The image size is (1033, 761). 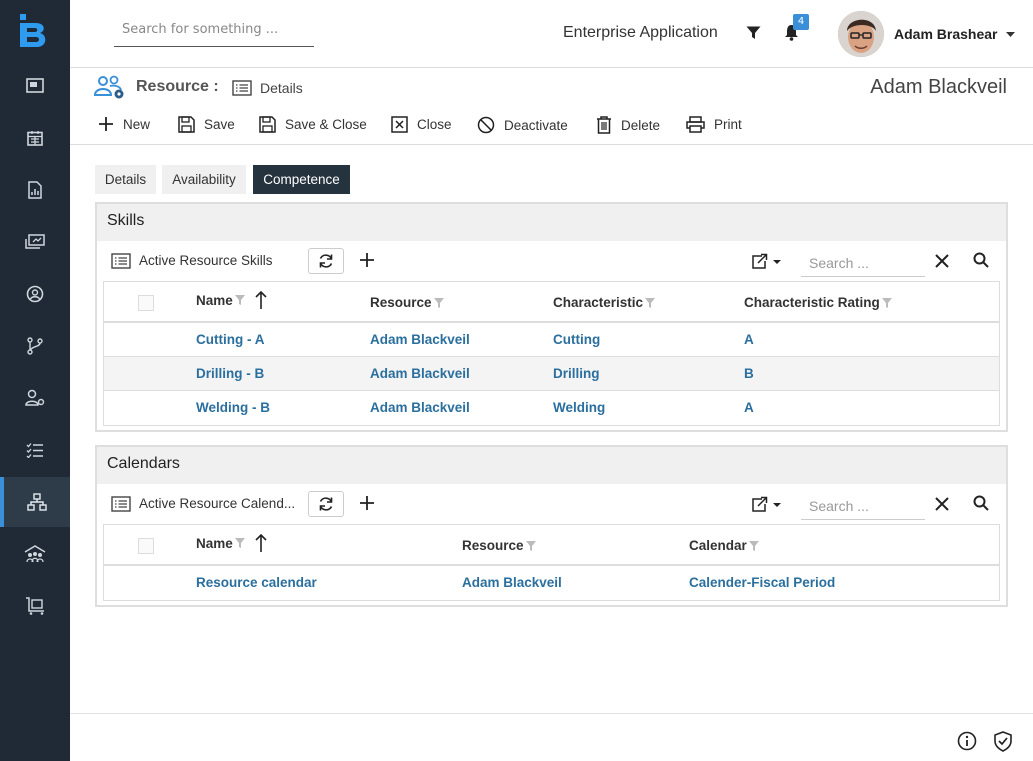 I want to click on printer-icon, so click(x=695, y=124).